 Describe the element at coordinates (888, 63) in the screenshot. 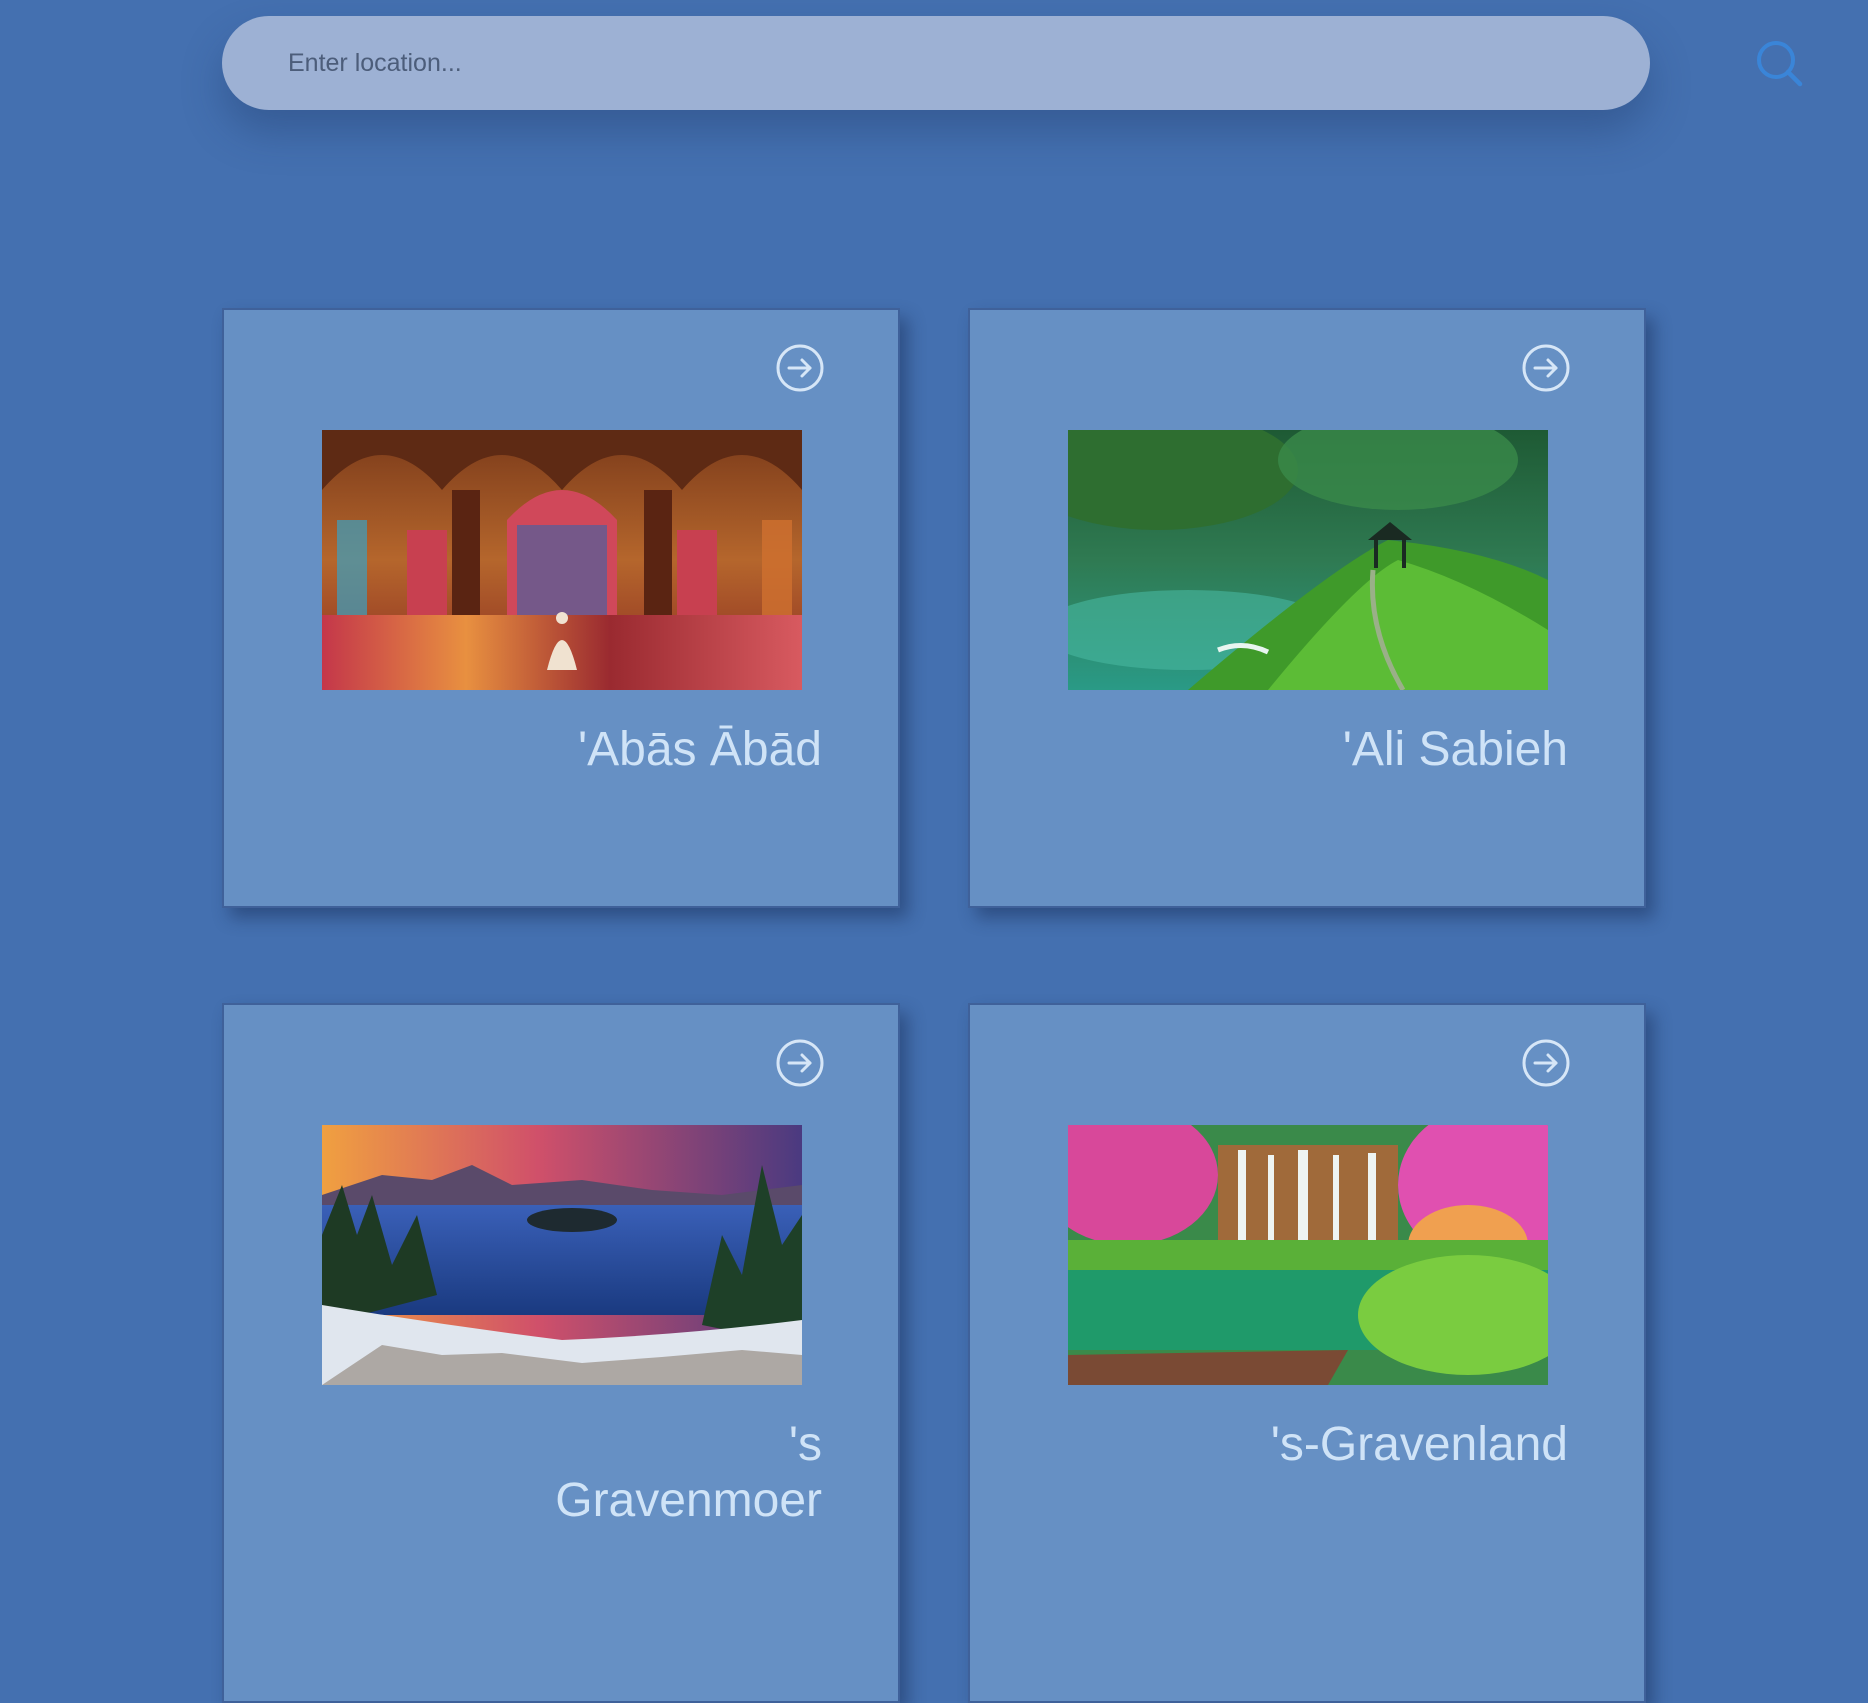

I see `location-search-input` at that location.